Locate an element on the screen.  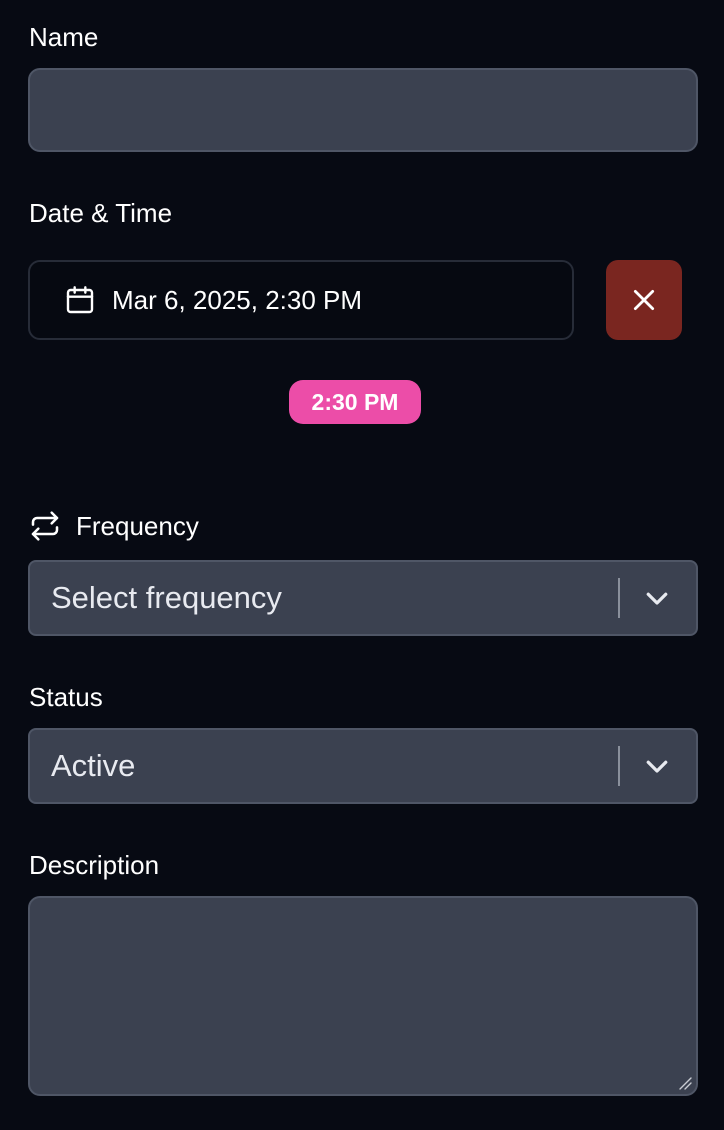
time-badge: 2:30 PM is located at coordinates (355, 402).